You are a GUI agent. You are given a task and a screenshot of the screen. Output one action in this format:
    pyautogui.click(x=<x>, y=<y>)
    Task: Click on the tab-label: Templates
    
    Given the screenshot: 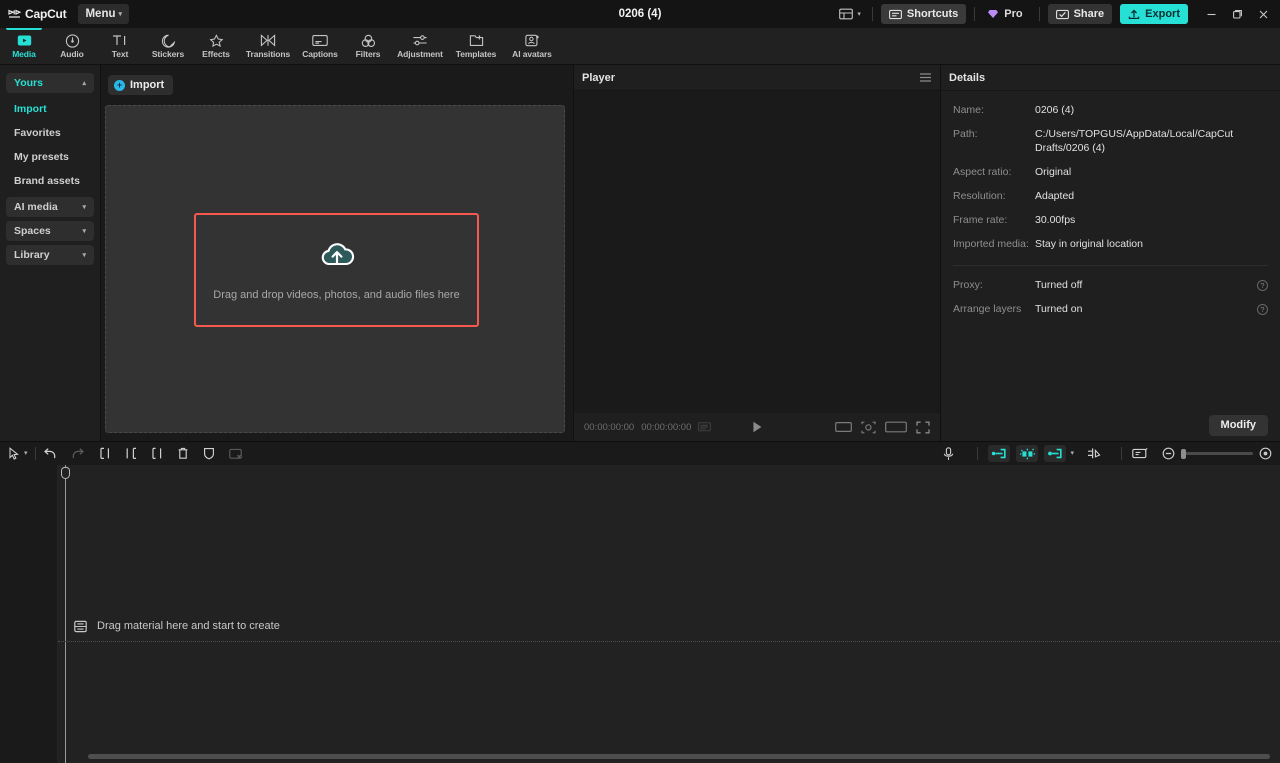 What is the action you would take?
    pyautogui.click(x=476, y=54)
    